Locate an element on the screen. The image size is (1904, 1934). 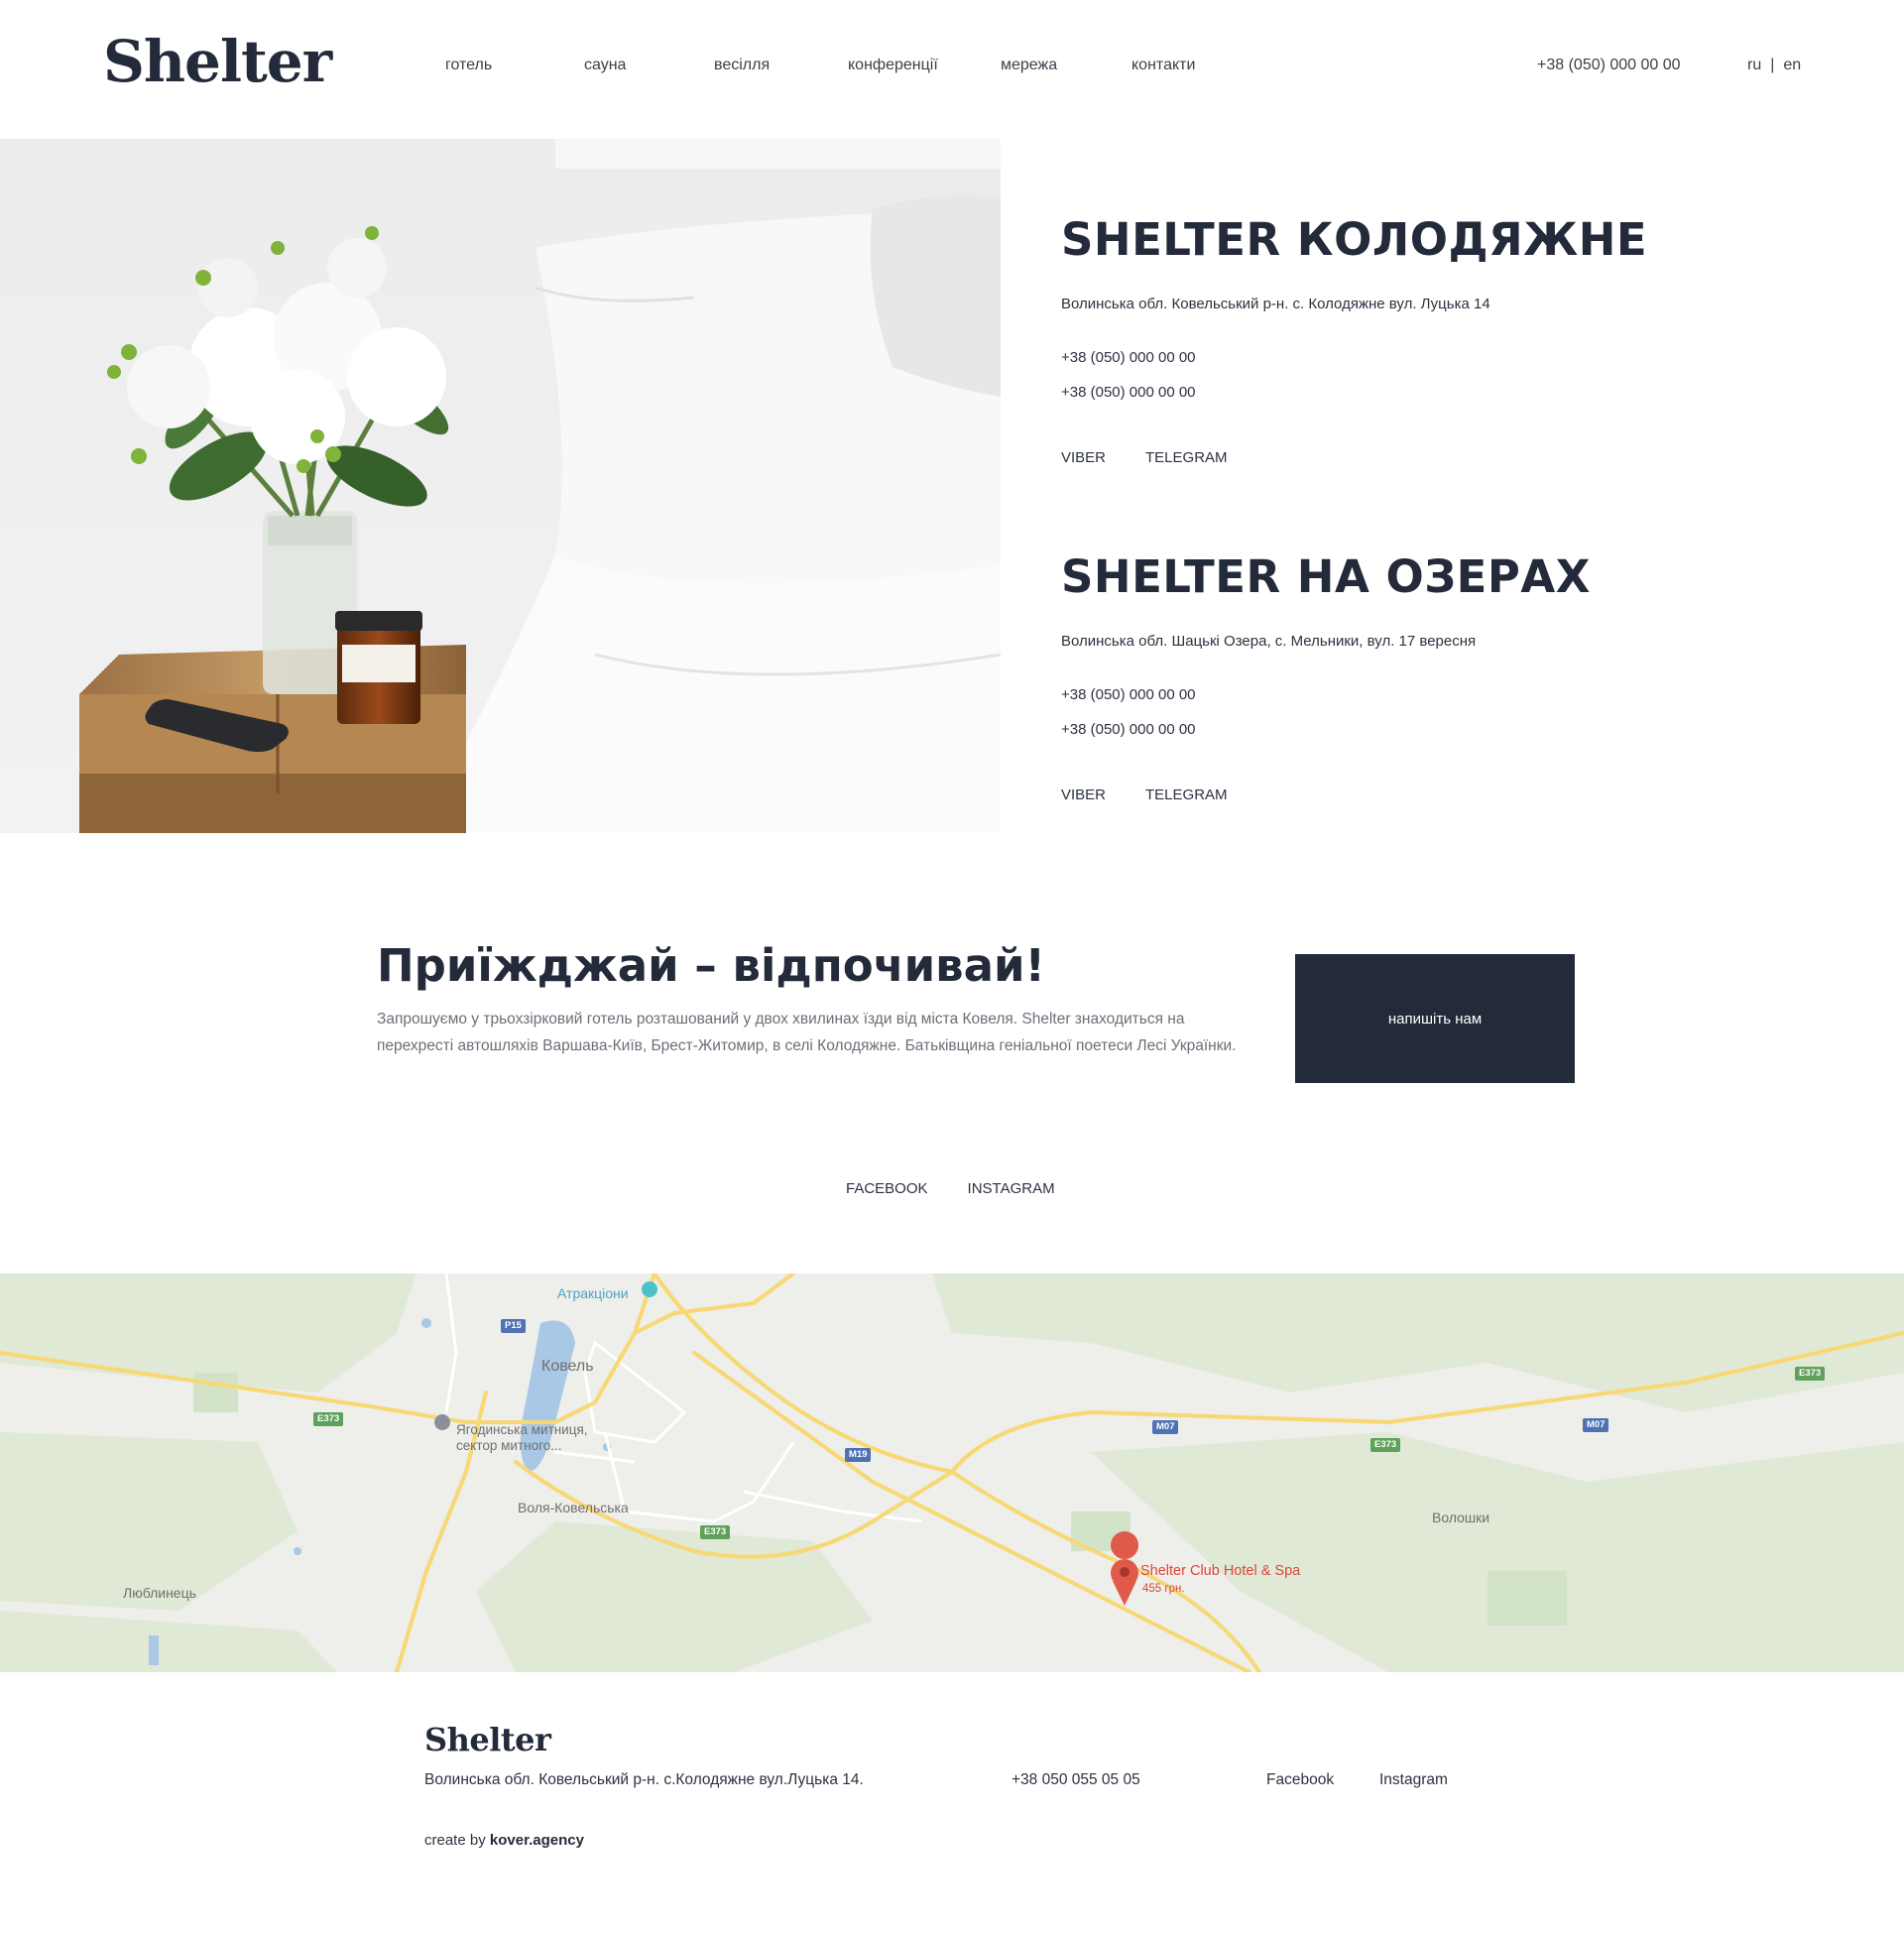
language-switcher: ru | en is located at coordinates (1774, 65).